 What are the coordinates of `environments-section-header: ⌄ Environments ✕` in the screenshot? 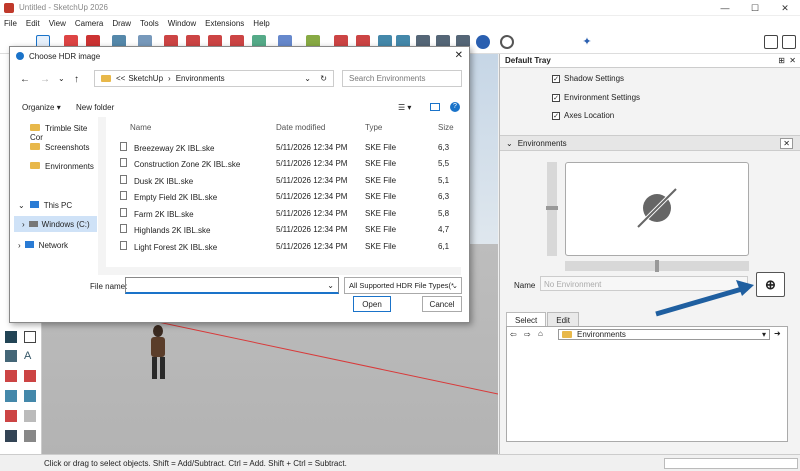 It's located at (650, 143).